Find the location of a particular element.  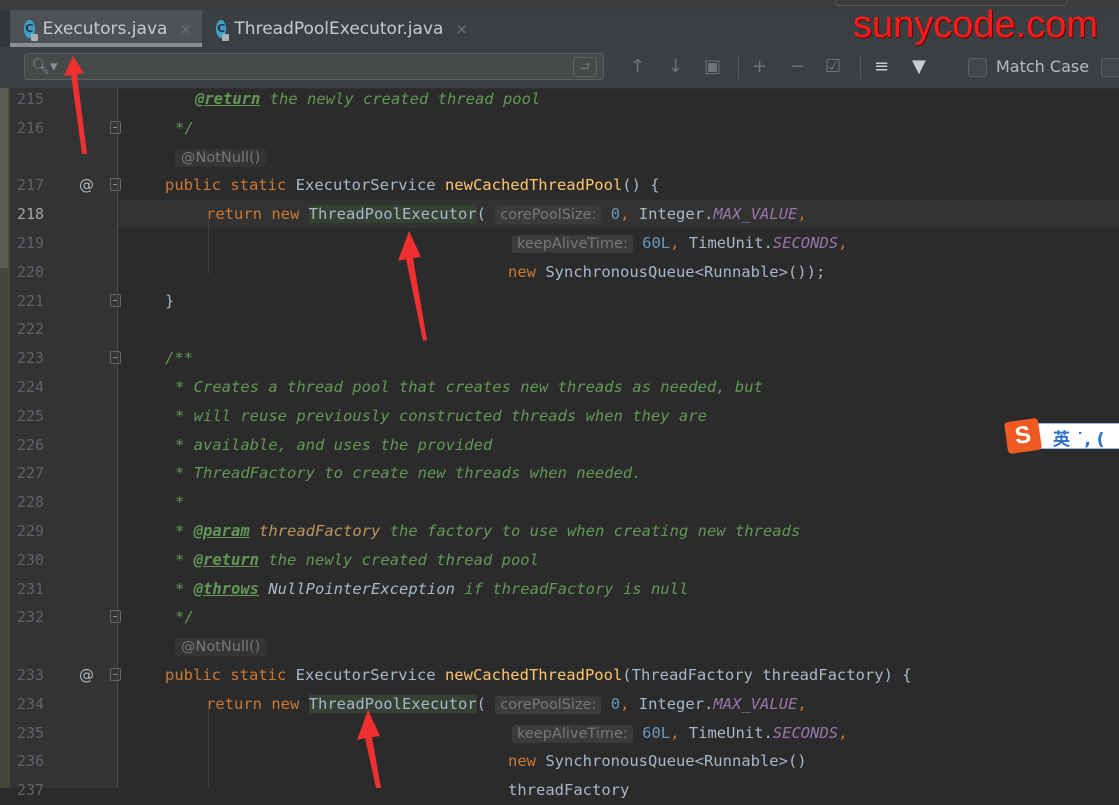

words-checkbox is located at coordinates (1110, 67).